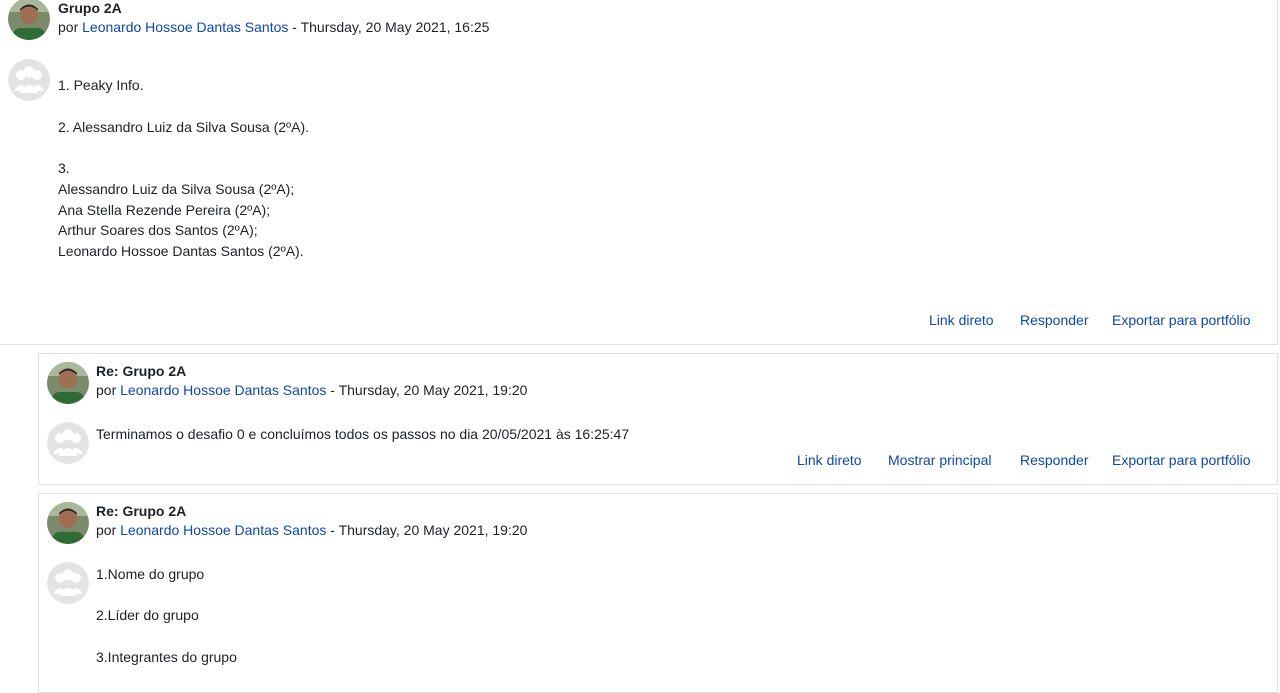 The width and height of the screenshot is (1280, 693). I want to click on post-subject: Grupo 2A, so click(90, 8).